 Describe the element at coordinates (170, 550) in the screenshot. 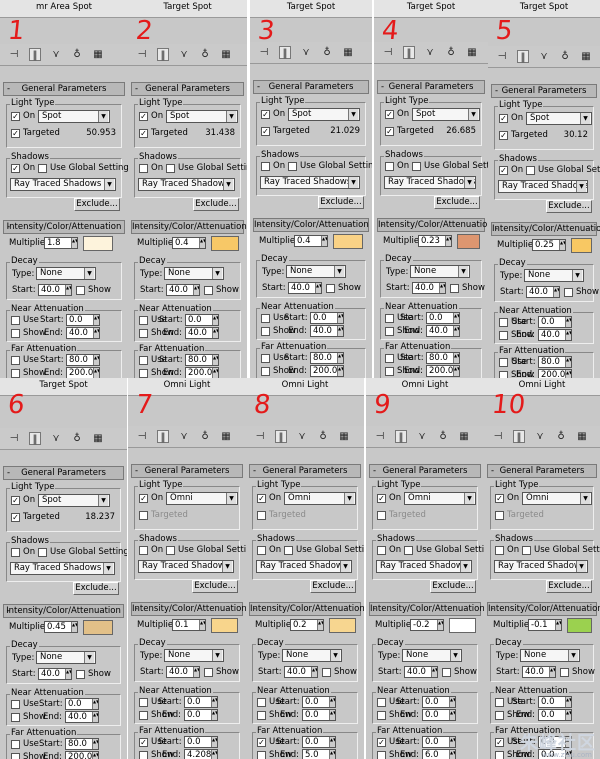

I see `use-global-settings-checkbox` at that location.